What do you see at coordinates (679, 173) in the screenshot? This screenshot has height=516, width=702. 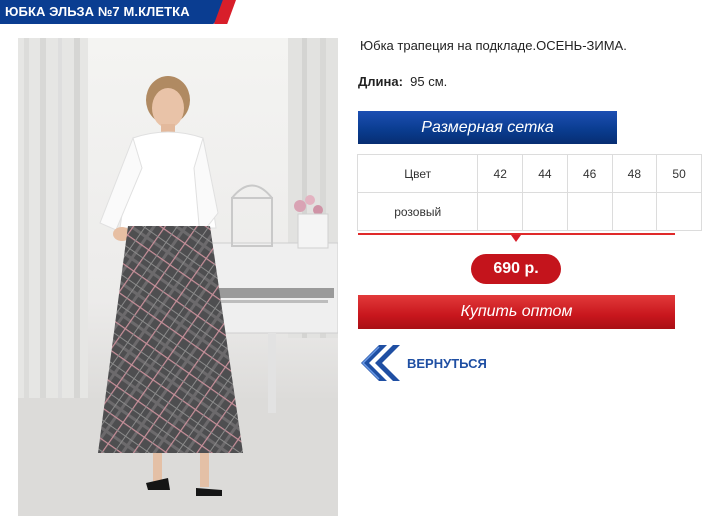 I see `size-header-50: 50` at bounding box center [679, 173].